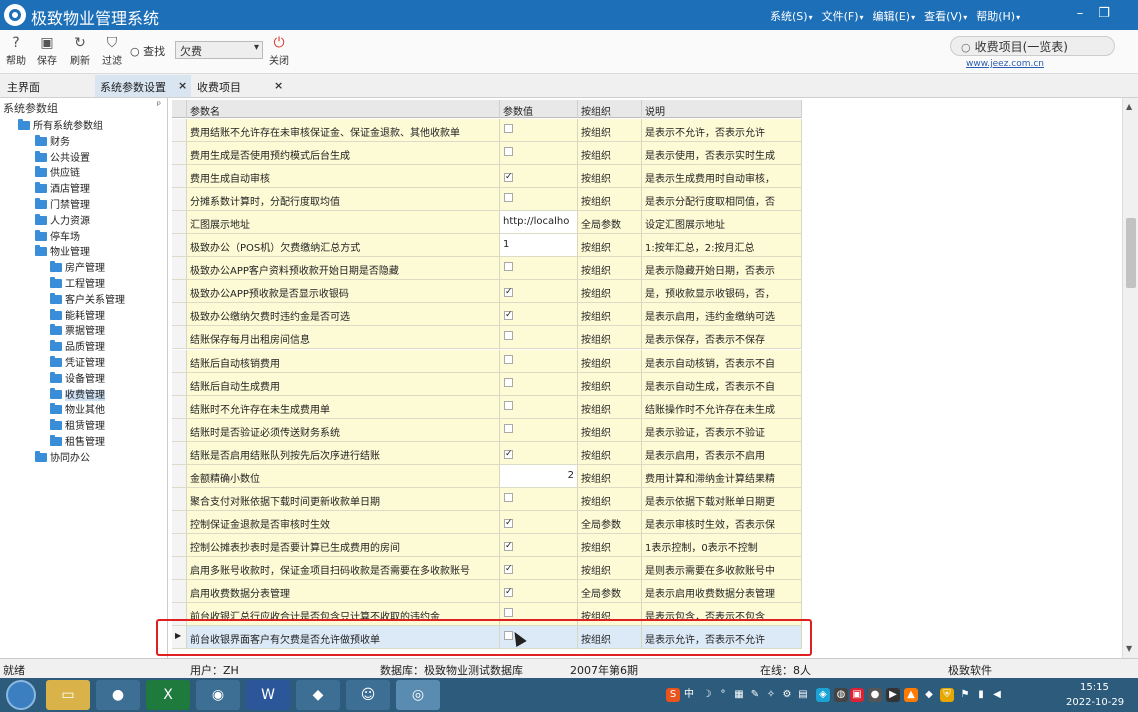 This screenshot has height=712, width=1138. Describe the element at coordinates (1032, 46) in the screenshot. I see `global-search-input: ○ 收费项目(一览表)` at that location.